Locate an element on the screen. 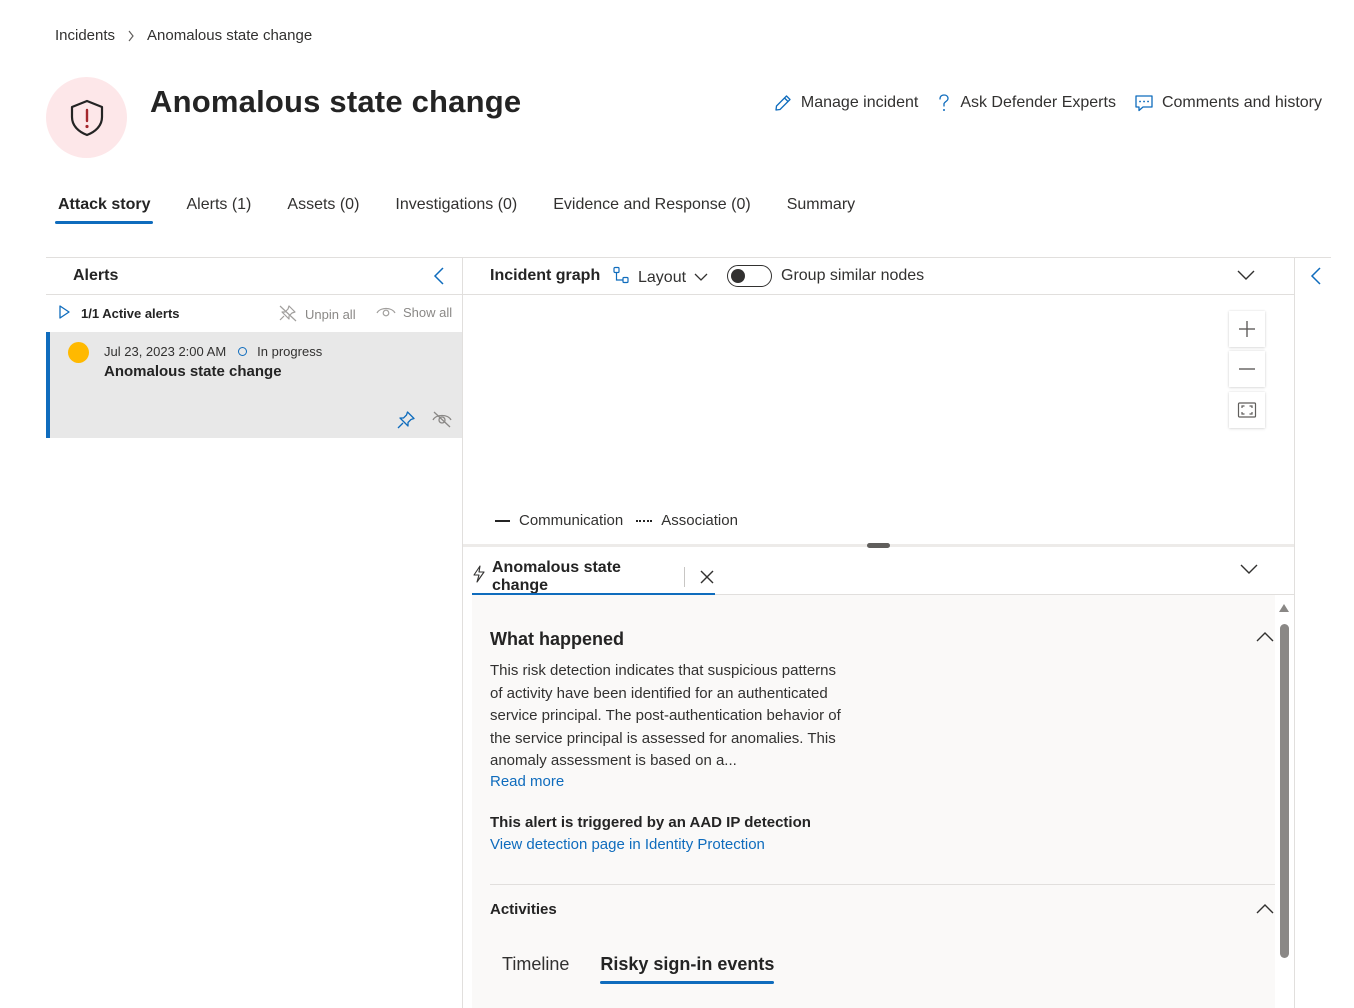 This screenshot has height=1008, width=1354. close-icon is located at coordinates (707, 576).